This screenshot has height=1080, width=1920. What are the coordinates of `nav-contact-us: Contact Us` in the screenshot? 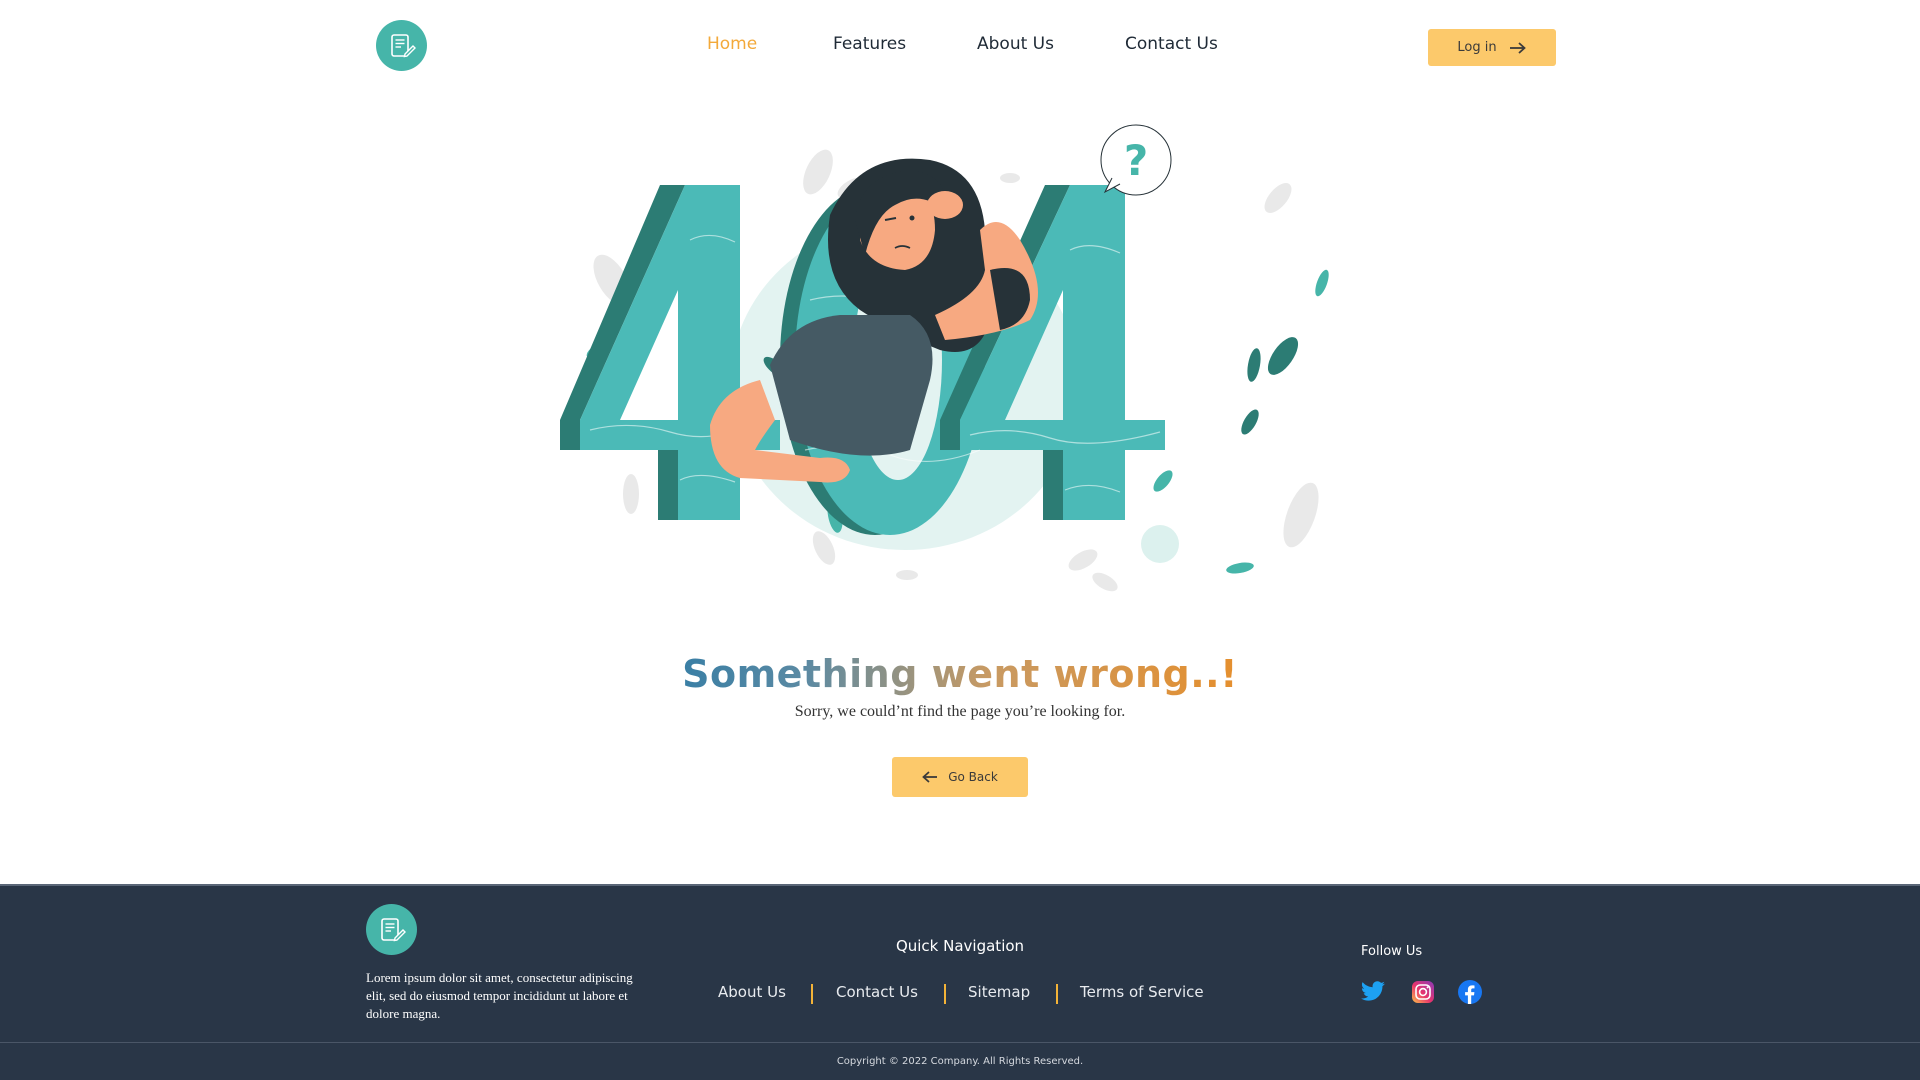 It's located at (1171, 44).